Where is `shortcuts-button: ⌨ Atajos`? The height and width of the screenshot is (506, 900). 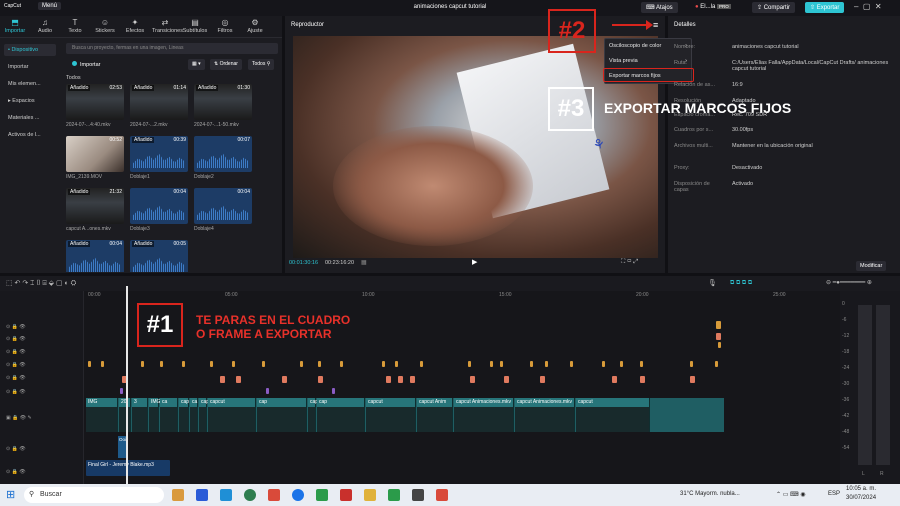 shortcuts-button: ⌨ Atajos is located at coordinates (659, 7).